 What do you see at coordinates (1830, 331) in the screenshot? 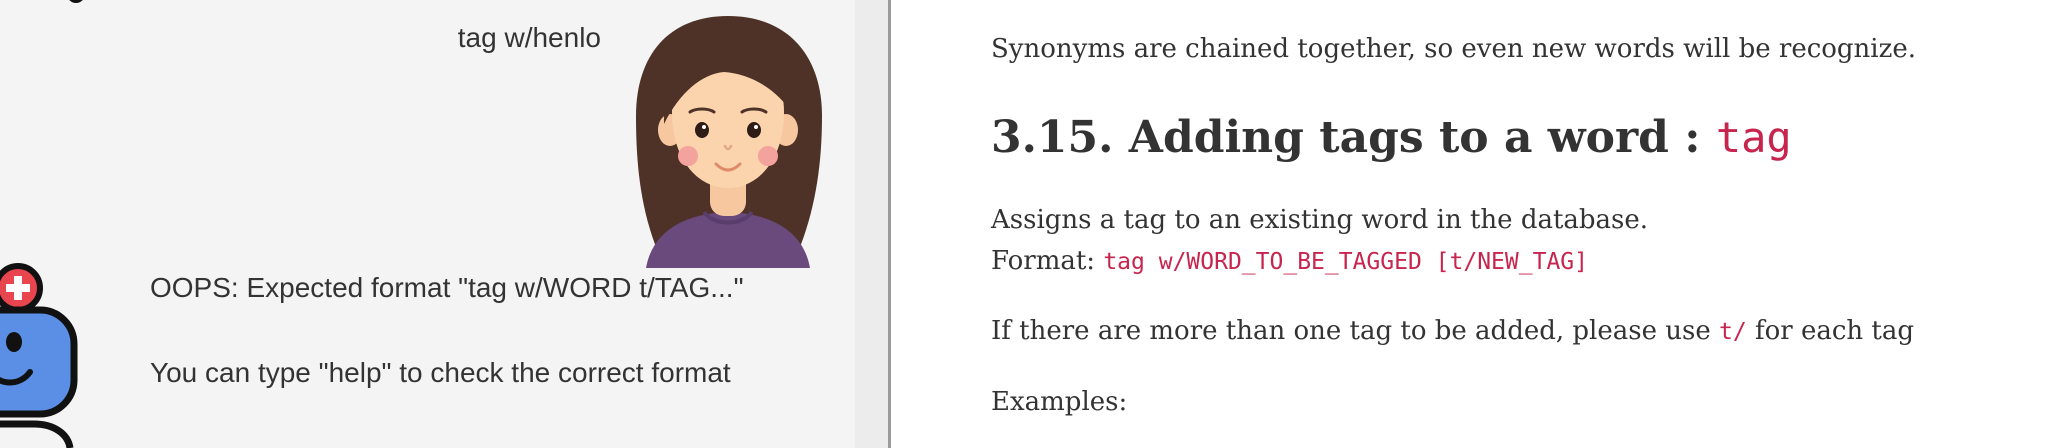
I see `multiple-tags-suffix: for each tag` at bounding box center [1830, 331].